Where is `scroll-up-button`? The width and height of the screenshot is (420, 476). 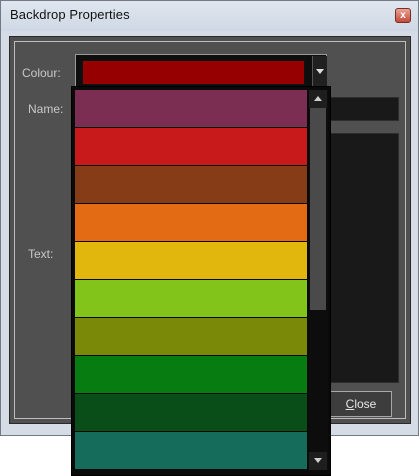 scroll-up-button is located at coordinates (318, 99).